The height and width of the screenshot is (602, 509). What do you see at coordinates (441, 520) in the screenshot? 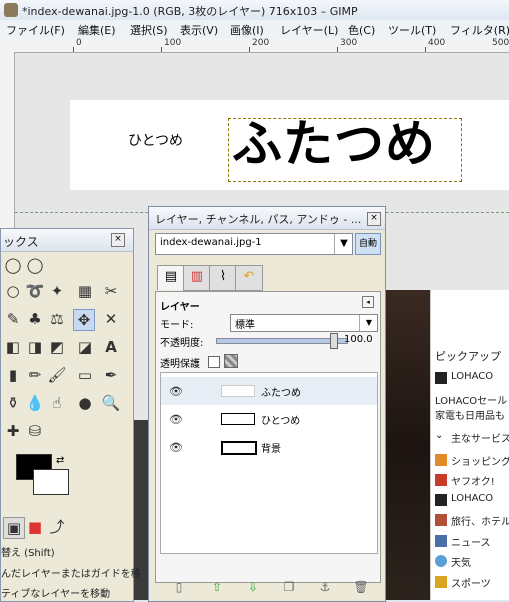
I see `travel-icon` at bounding box center [441, 520].